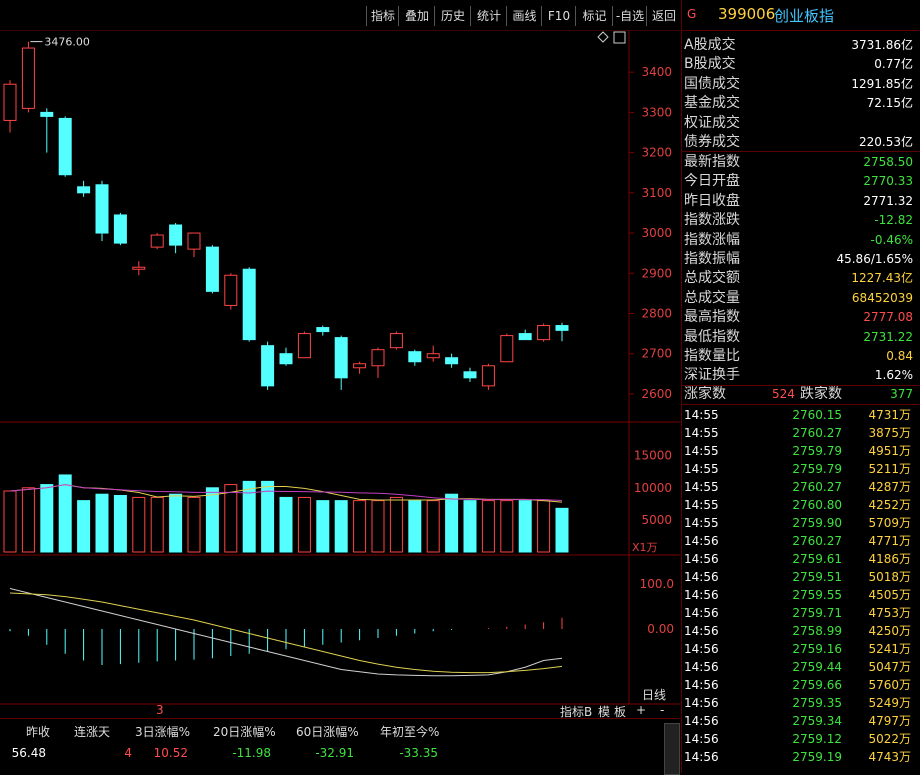 This screenshot has width=920, height=775. I want to click on tick-row: 14:56 2759.16 5241万, so click(799, 649).